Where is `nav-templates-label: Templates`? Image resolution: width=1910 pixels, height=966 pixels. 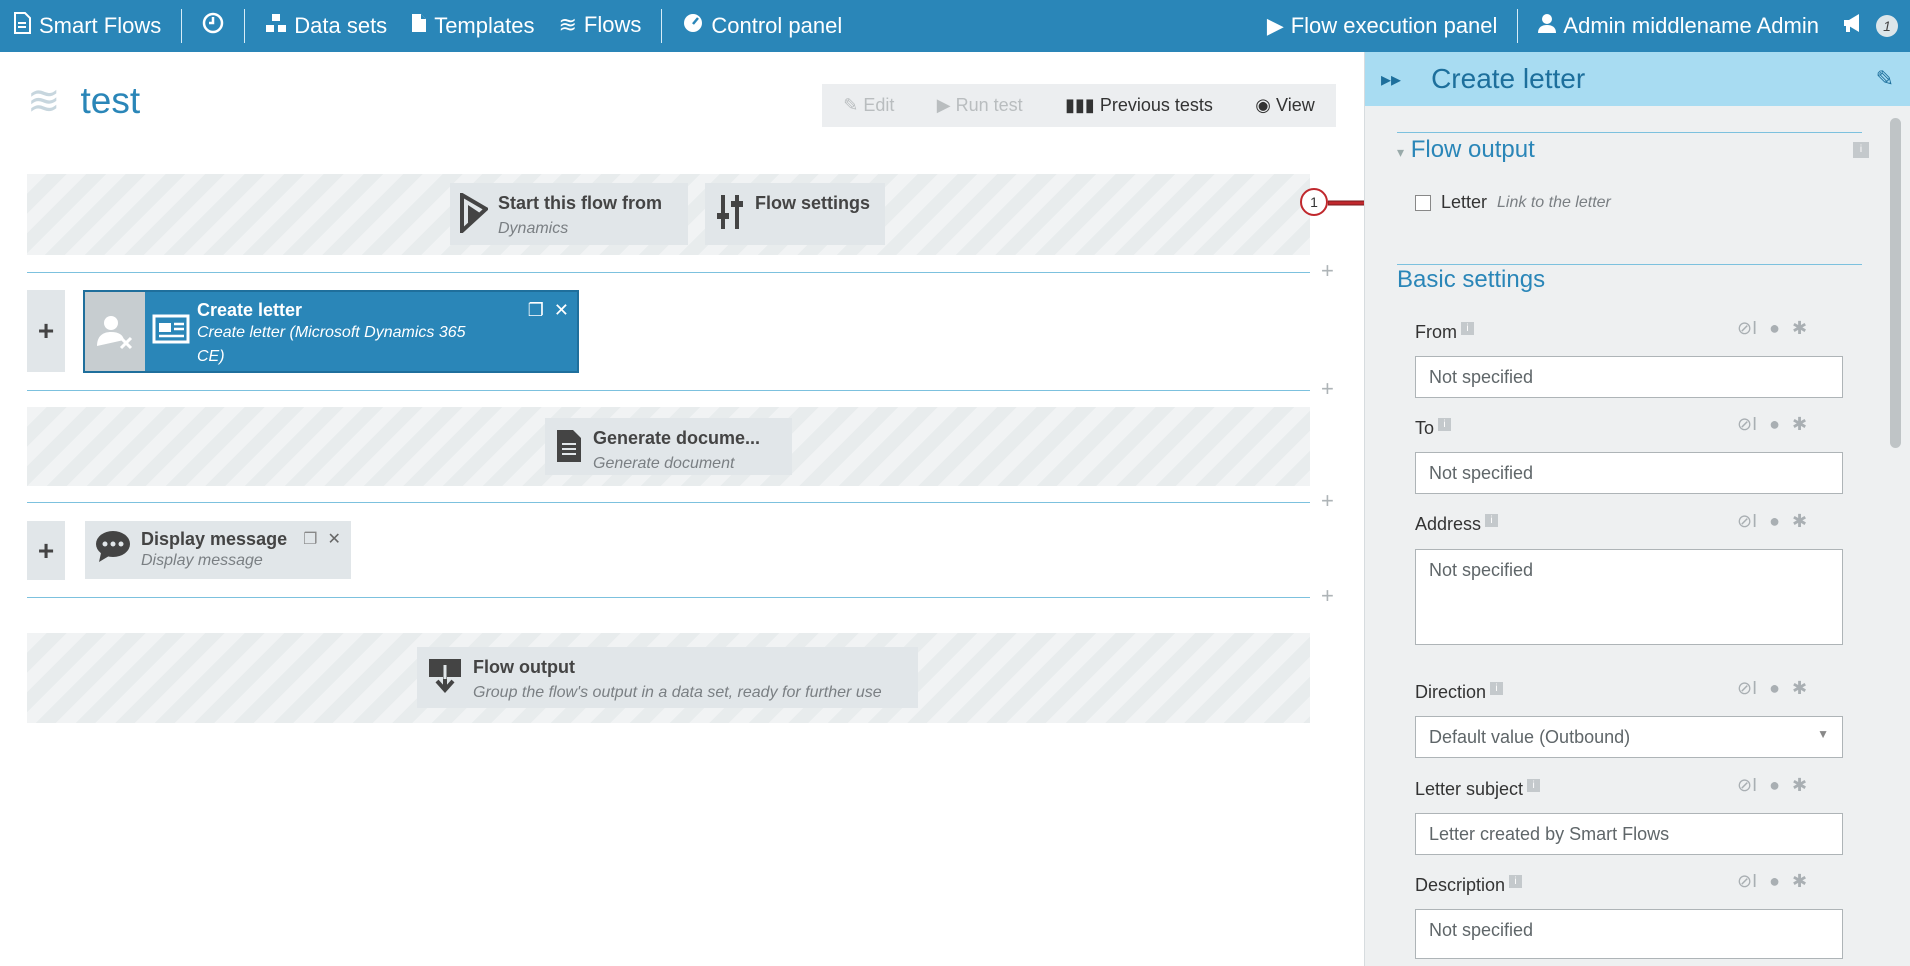
nav-templates-label: Templates is located at coordinates (484, 25).